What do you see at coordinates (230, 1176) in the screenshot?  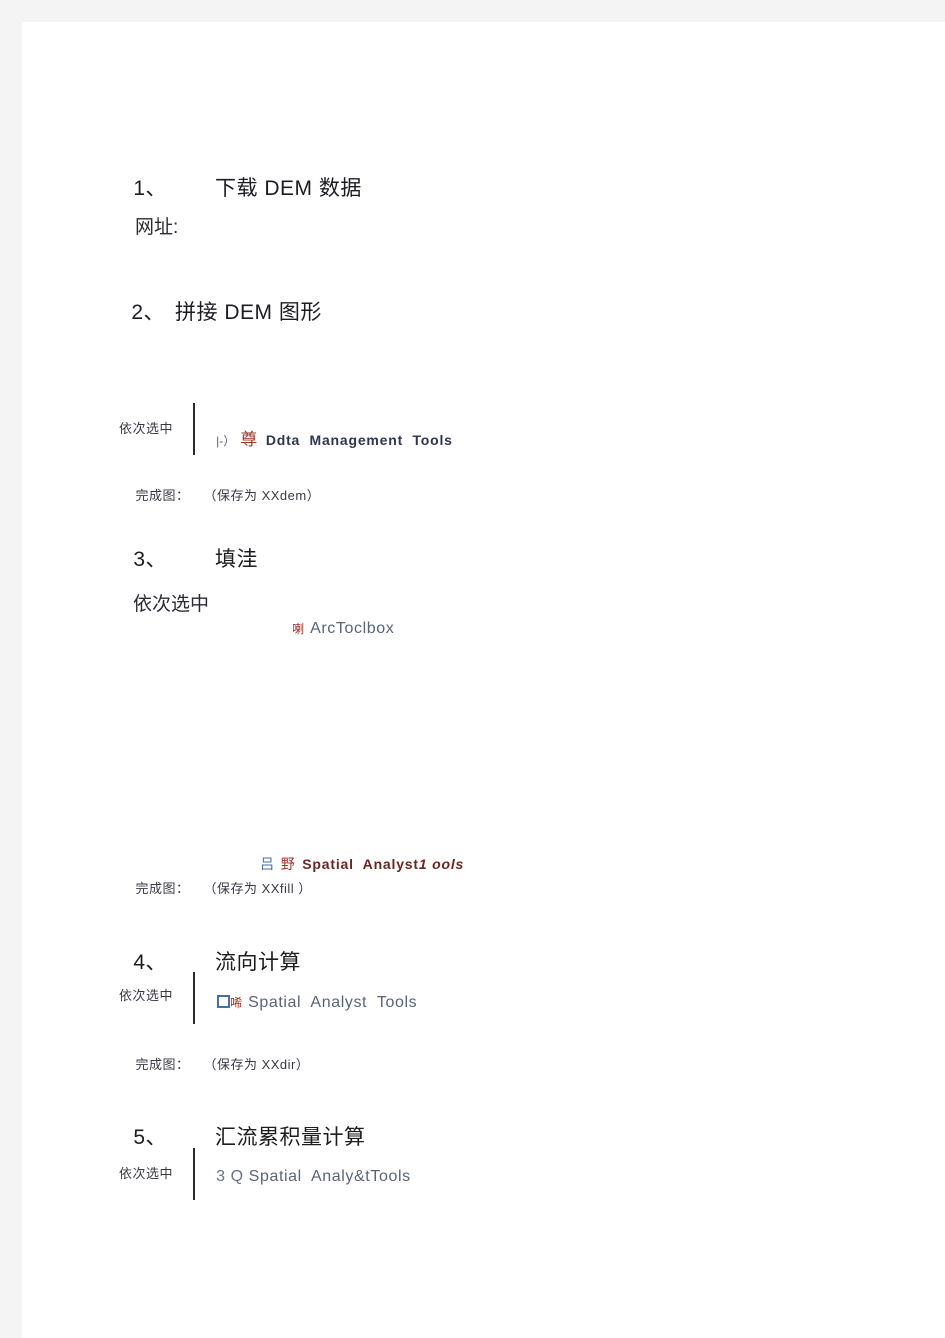 I see `tree-node-icon: 3 Q` at bounding box center [230, 1176].